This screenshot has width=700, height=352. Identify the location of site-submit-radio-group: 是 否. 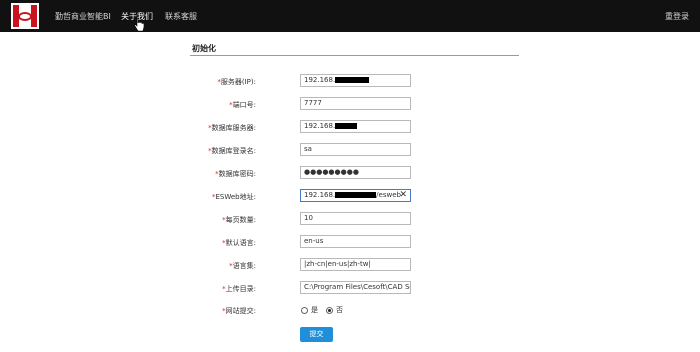
(326, 310).